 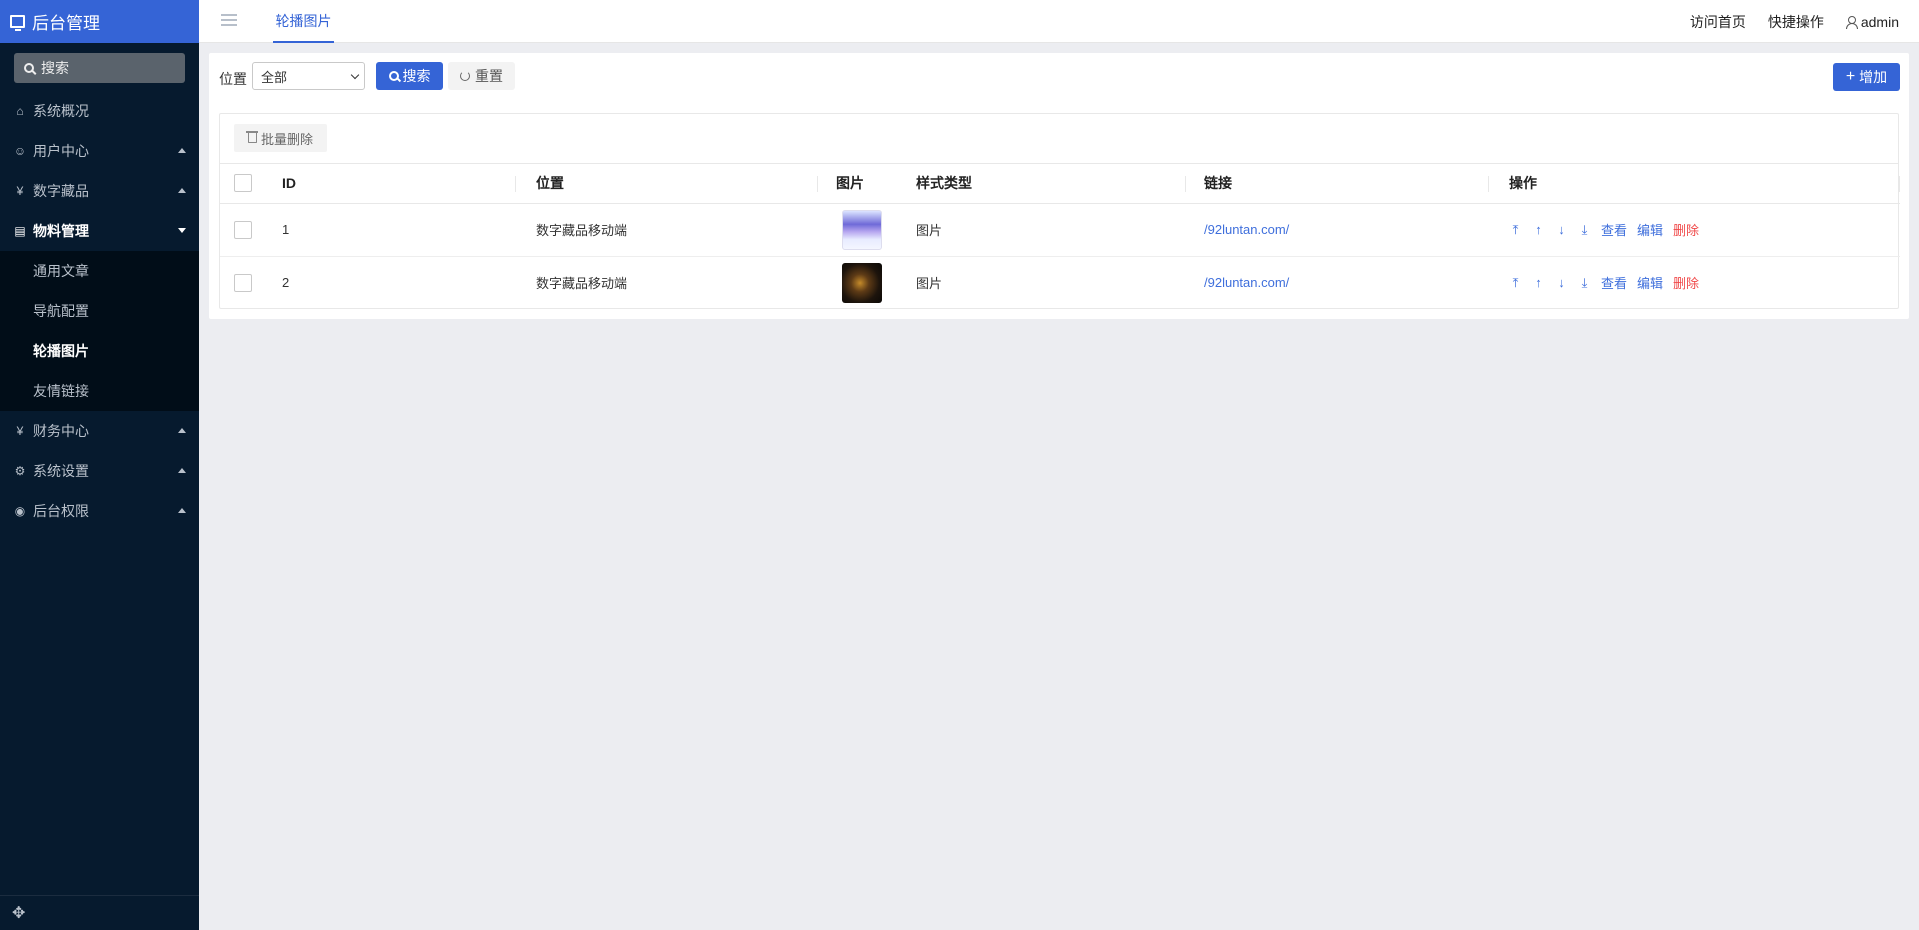 What do you see at coordinates (1873, 77) in the screenshot?
I see `add-button-label: 增加` at bounding box center [1873, 77].